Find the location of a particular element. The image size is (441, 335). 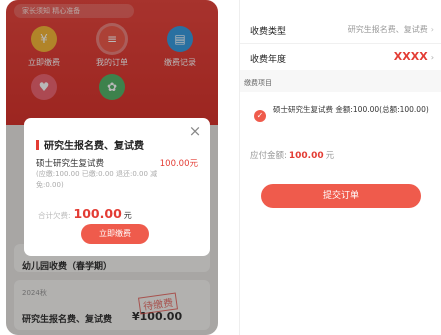

item-detail: (应缴:100.00 已缴:0.00 退还:0.00 减免:0.00) is located at coordinates (97, 179).